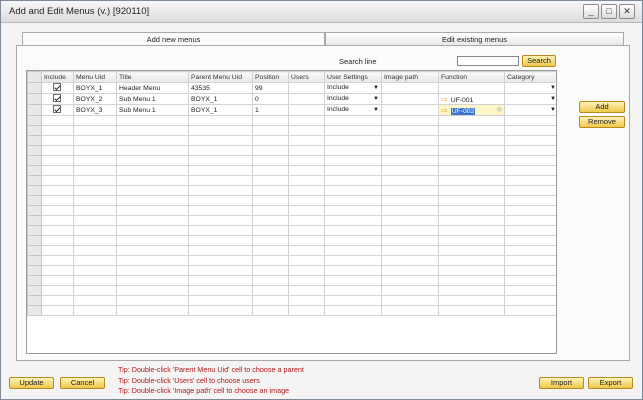  What do you see at coordinates (609, 11) in the screenshot?
I see `maximize-button: □` at bounding box center [609, 11].